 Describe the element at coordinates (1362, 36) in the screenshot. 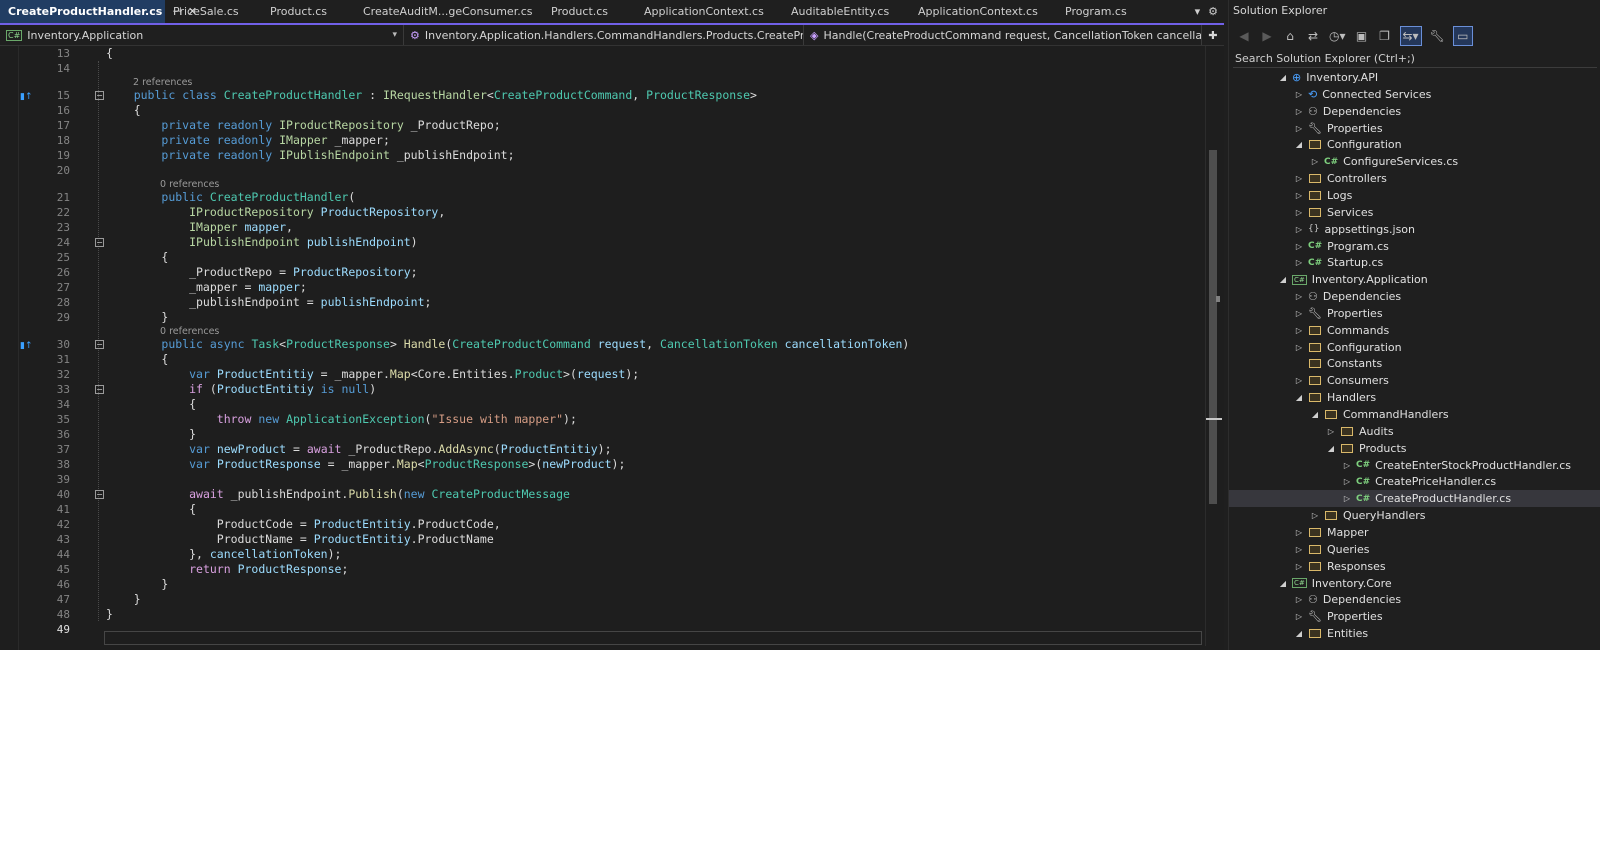

I see `collapse-all-icon: ▣` at that location.